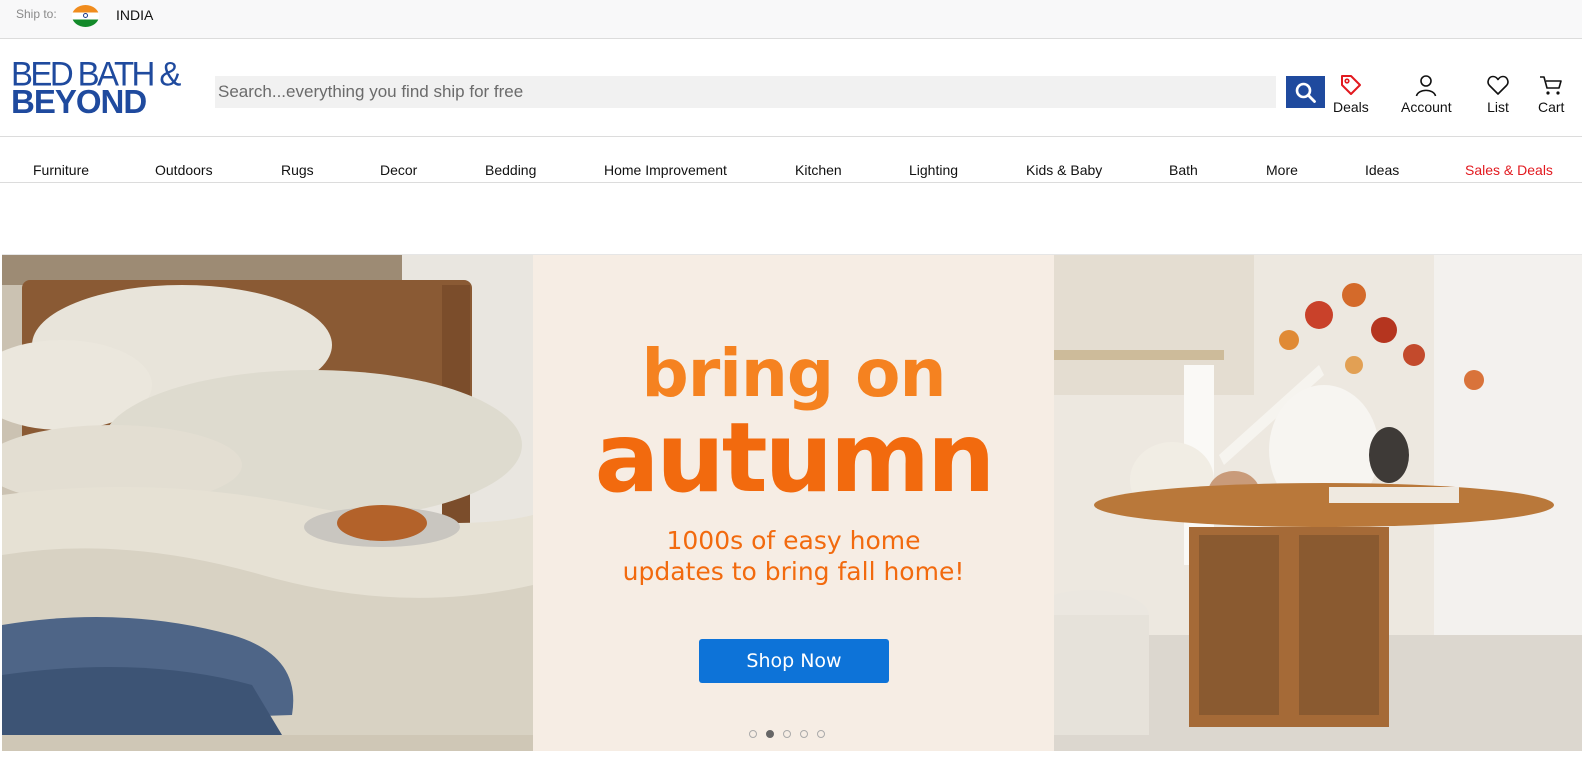 The width and height of the screenshot is (1582, 781). Describe the element at coordinates (1382, 170) in the screenshot. I see `nav-item-ideas: Ideas` at that location.